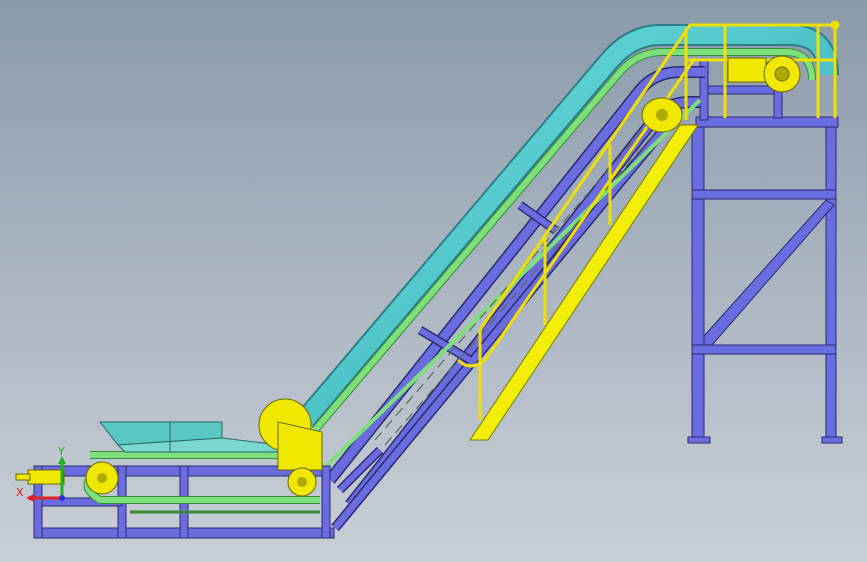 This screenshot has width=867, height=562. What do you see at coordinates (20, 492) in the screenshot?
I see `x-axis-label: X` at bounding box center [20, 492].